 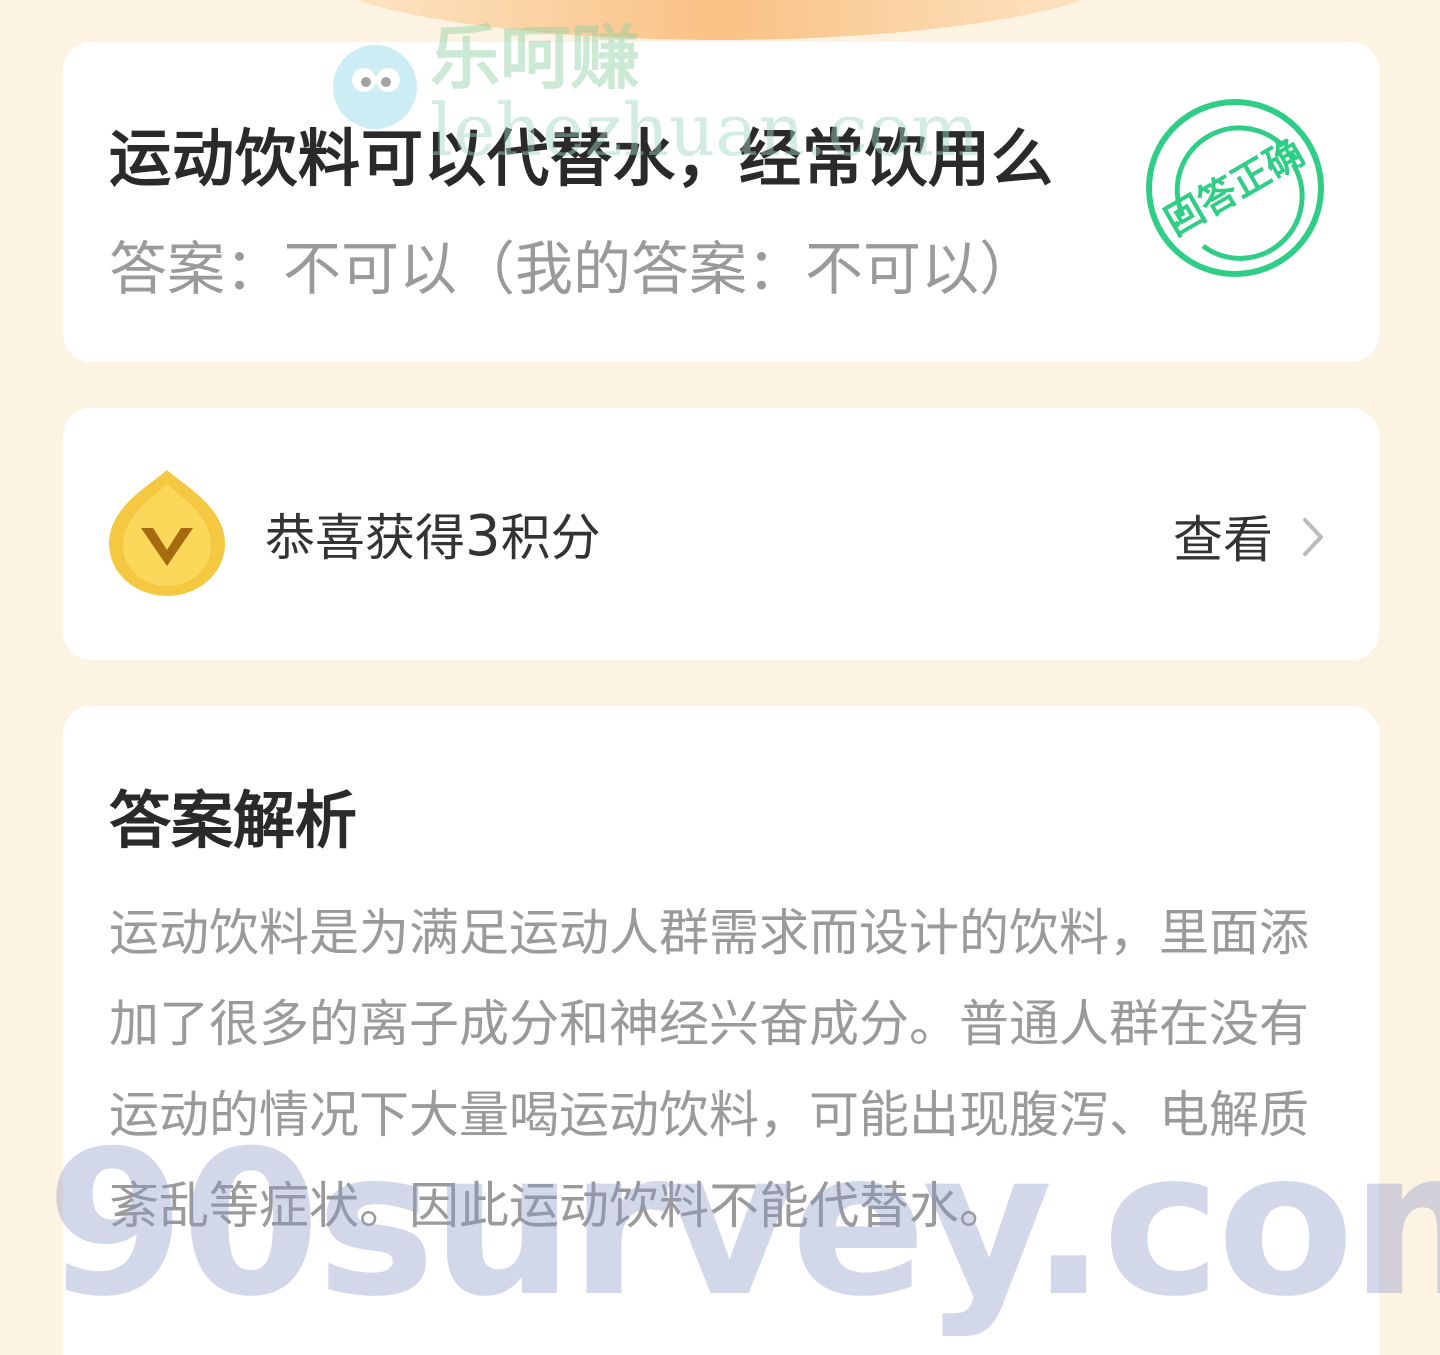 I want to click on answer-line: 答案：不可以（我的答案：不可以）, so click(x=573, y=269).